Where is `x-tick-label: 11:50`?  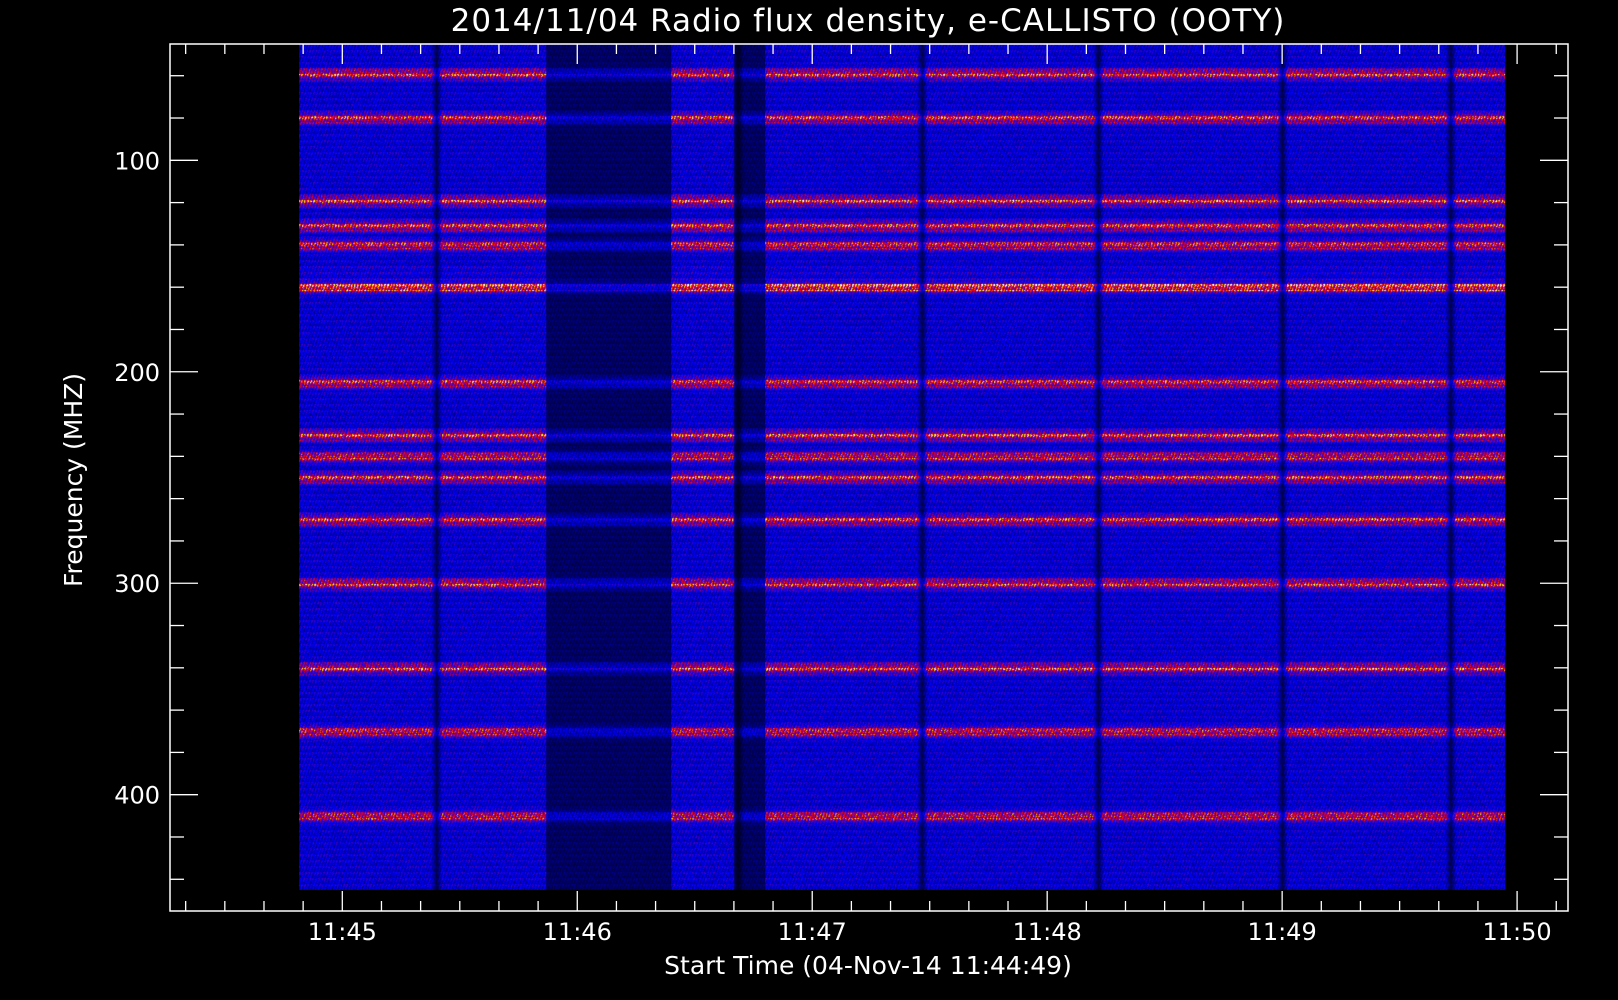
x-tick-label: 11:50 is located at coordinates (1517, 932).